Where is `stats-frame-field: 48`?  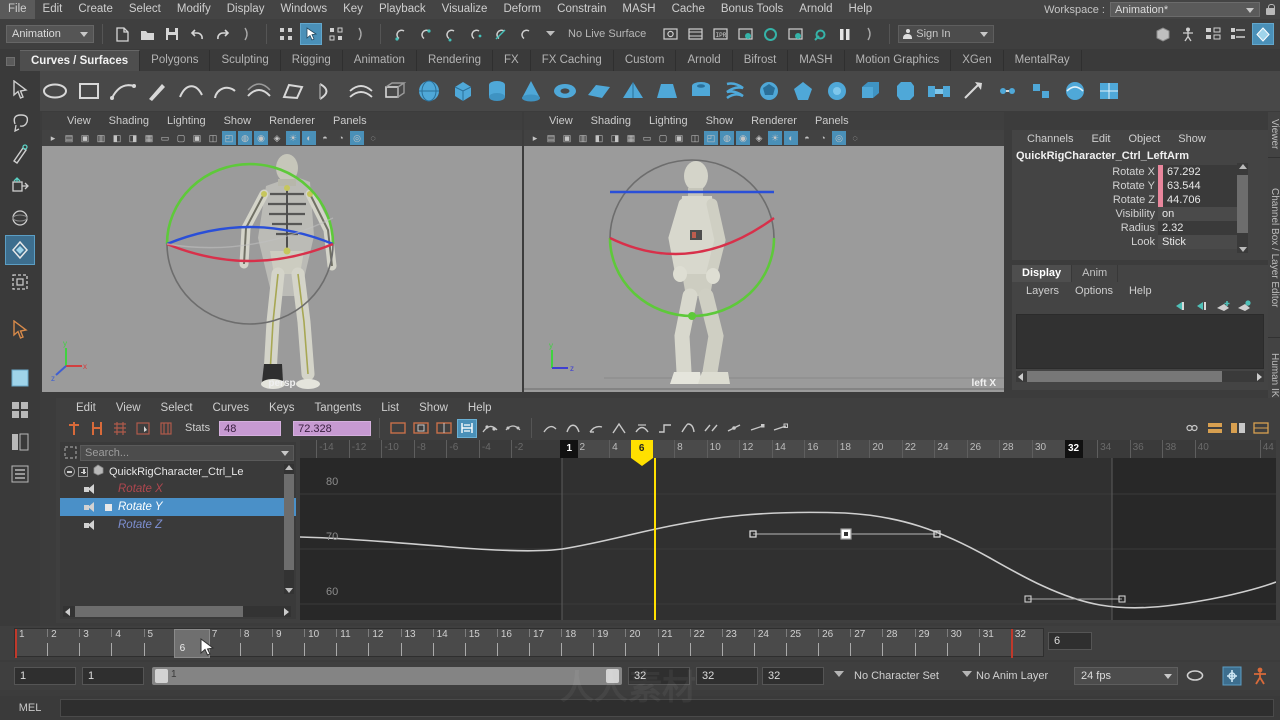 stats-frame-field: 48 is located at coordinates (250, 428).